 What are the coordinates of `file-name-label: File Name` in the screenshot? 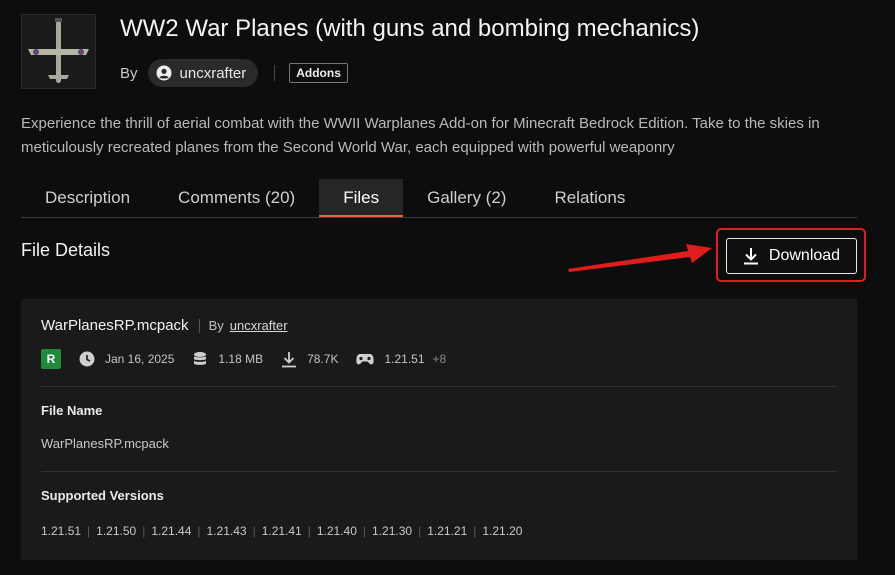 It's located at (72, 410).